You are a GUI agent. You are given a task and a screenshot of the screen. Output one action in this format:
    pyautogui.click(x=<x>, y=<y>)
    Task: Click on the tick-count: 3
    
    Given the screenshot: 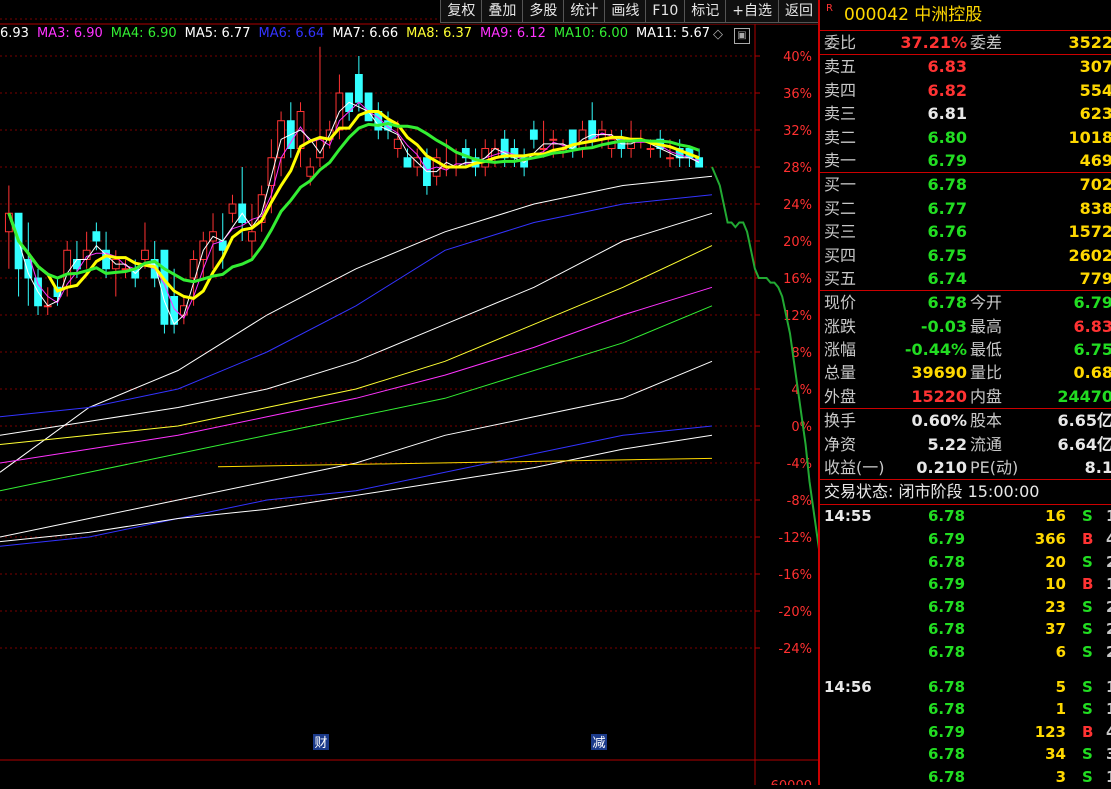 What is the action you would take?
    pyautogui.click(x=1108, y=754)
    